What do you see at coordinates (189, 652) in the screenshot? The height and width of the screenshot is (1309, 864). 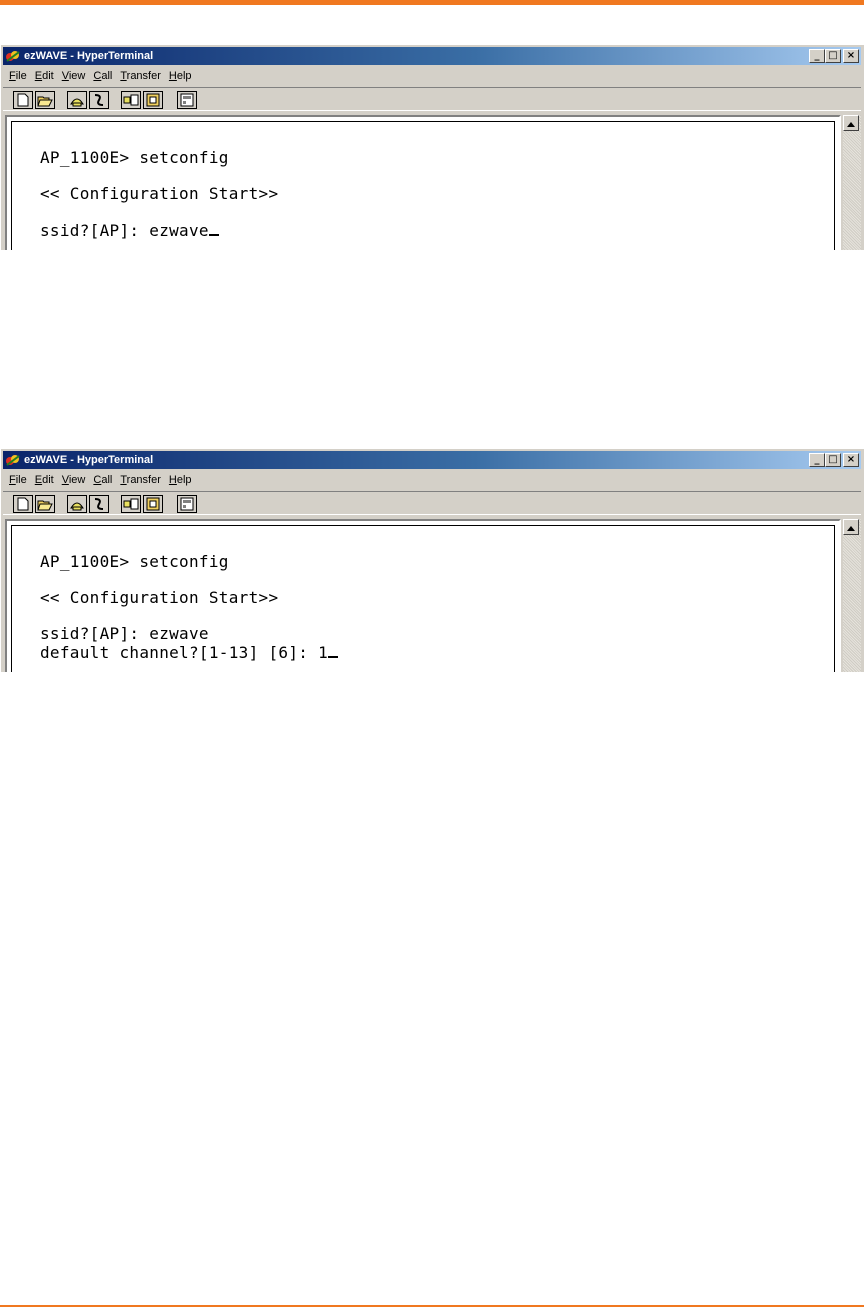 I see `terminal-line: default channel?[1-13] [6]: 1` at bounding box center [189, 652].